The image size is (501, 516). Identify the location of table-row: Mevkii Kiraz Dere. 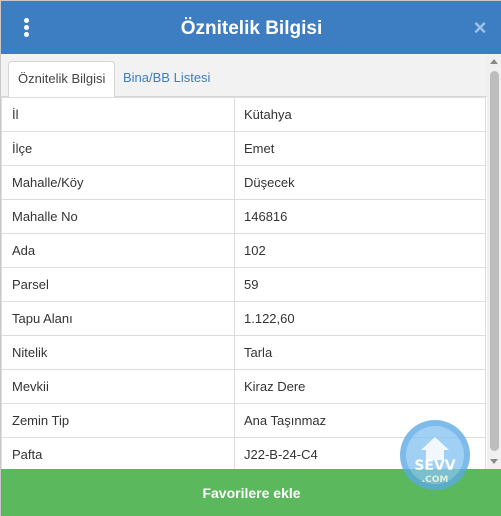
(243, 386).